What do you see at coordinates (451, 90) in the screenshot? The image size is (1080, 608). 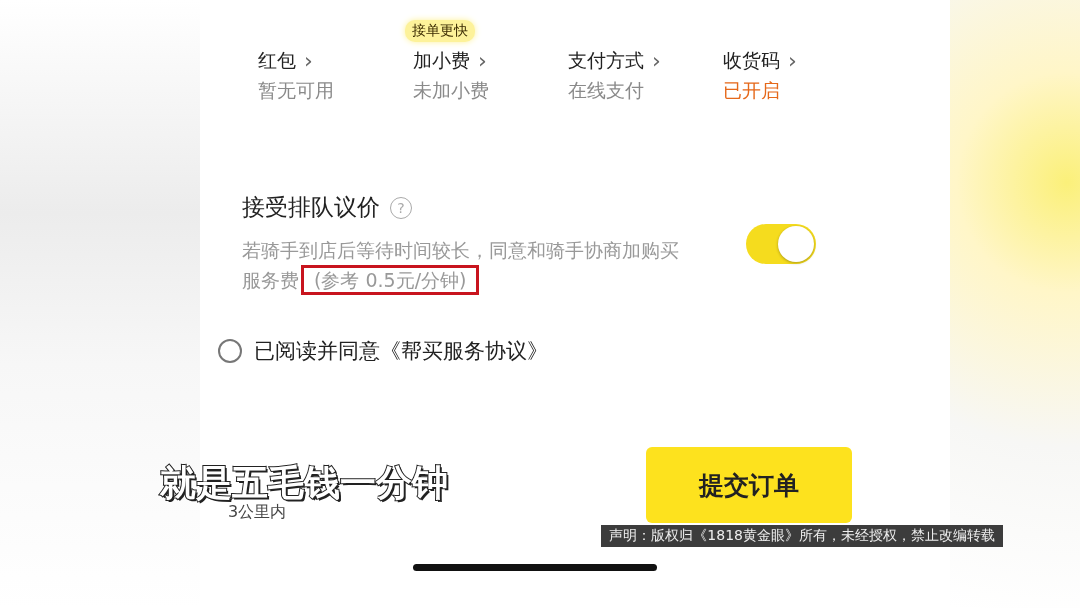 I see `option-value: 未加小费` at bounding box center [451, 90].